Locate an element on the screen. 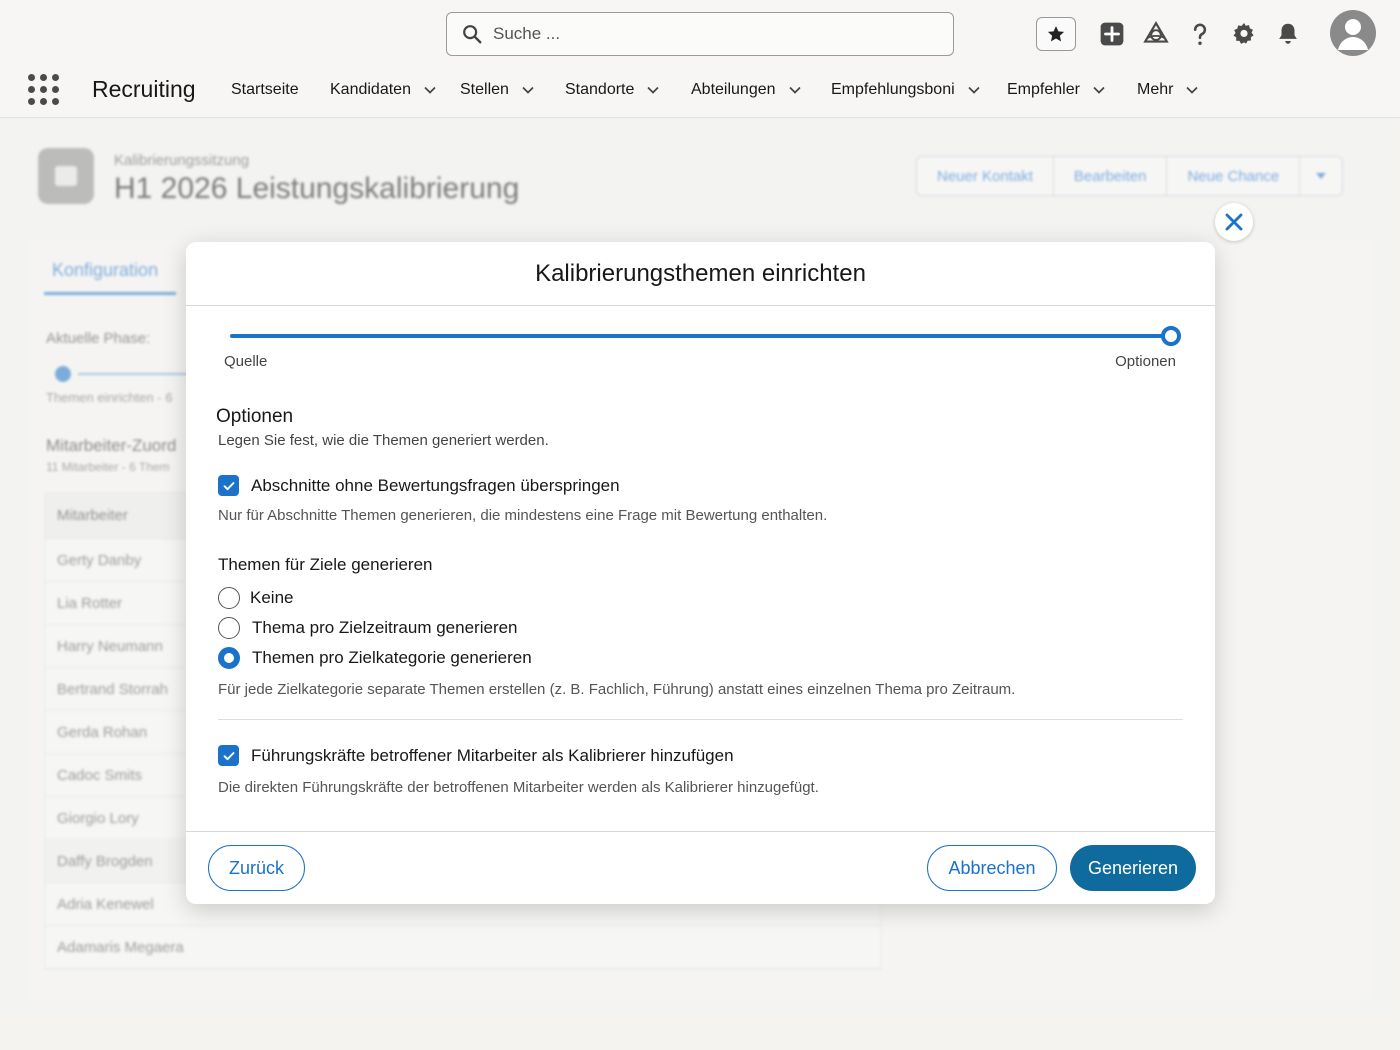 Image resolution: width=1400 pixels, height=1050 pixels. nav-item-label: Abteilungen is located at coordinates (733, 89).